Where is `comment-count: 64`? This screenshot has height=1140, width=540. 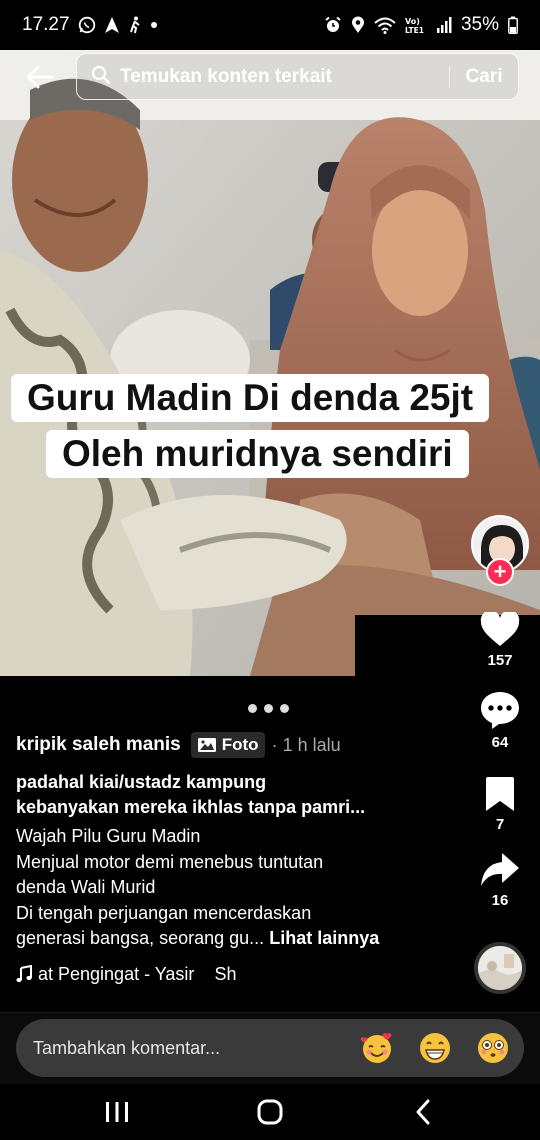 comment-count: 64 is located at coordinates (500, 742).